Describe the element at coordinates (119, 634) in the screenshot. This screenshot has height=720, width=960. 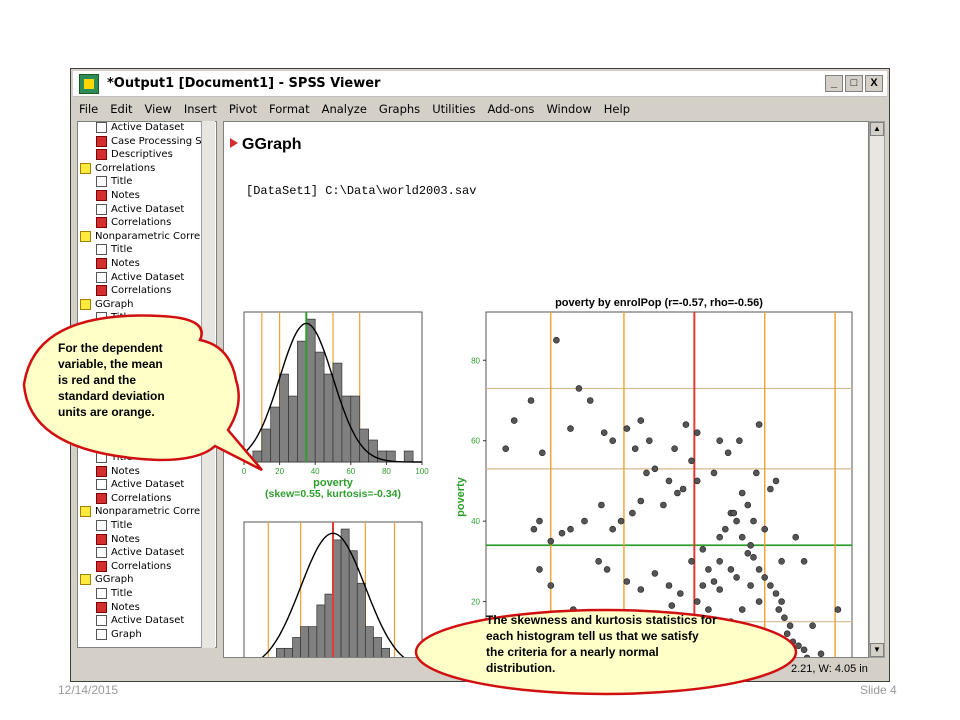
I see `tree-item: Graph` at that location.